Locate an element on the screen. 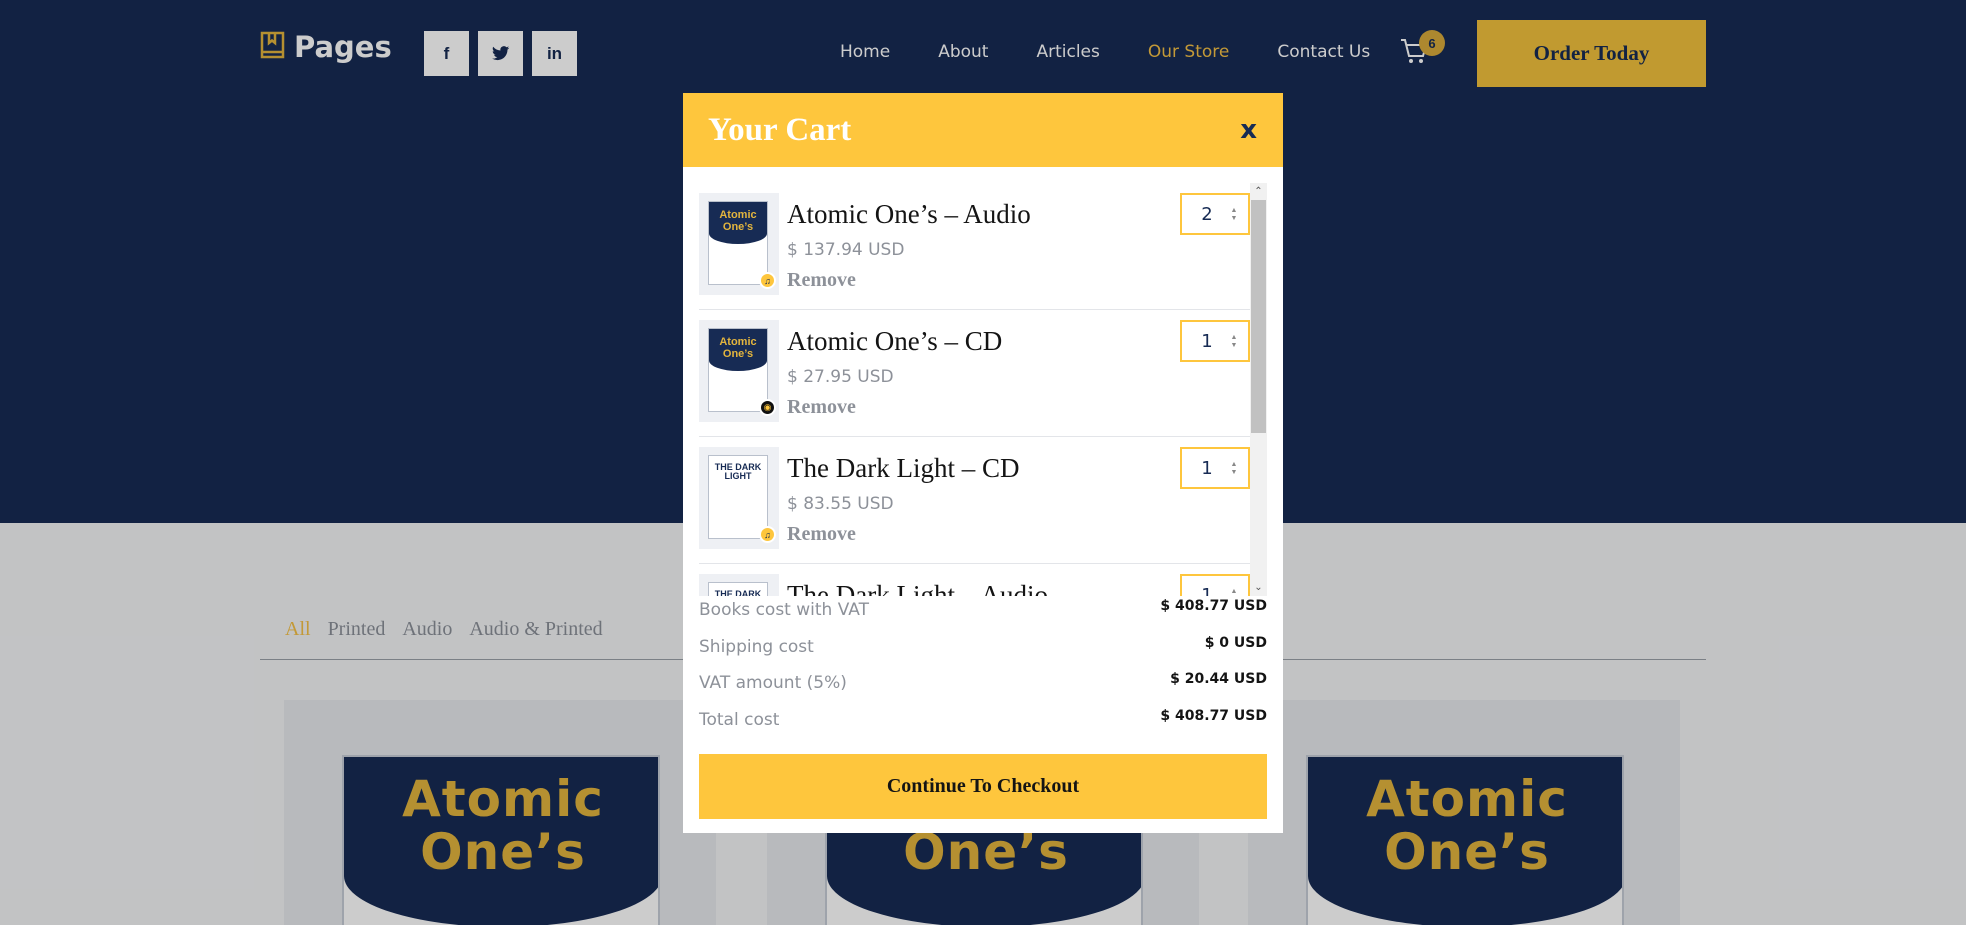  summary-label: Shipping cost is located at coordinates (756, 646).